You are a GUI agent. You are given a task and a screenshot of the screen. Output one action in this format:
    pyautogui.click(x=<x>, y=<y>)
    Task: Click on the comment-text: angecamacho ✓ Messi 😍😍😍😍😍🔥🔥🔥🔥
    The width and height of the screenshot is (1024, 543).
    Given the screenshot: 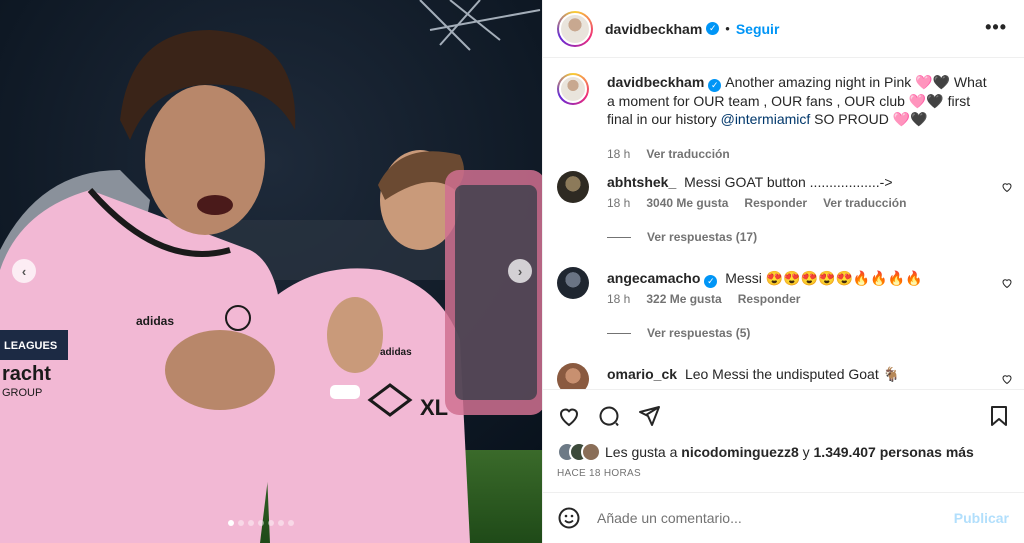 What is the action you would take?
    pyautogui.click(x=802, y=278)
    